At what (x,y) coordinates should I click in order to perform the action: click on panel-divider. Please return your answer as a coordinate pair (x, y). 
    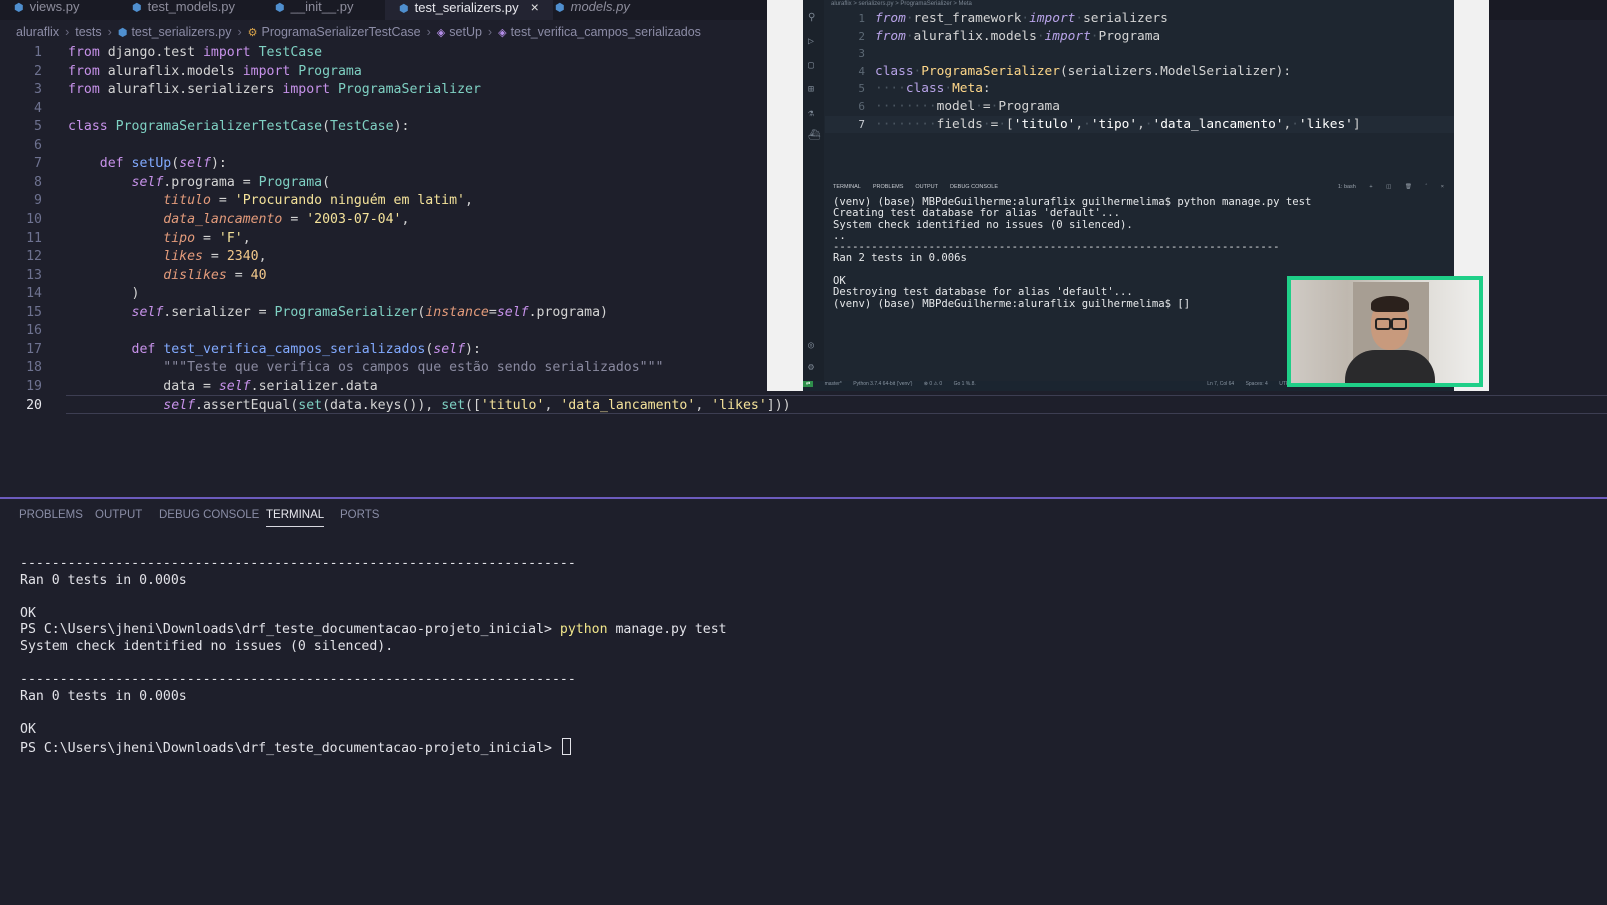
    Looking at the image, I should click on (803, 498).